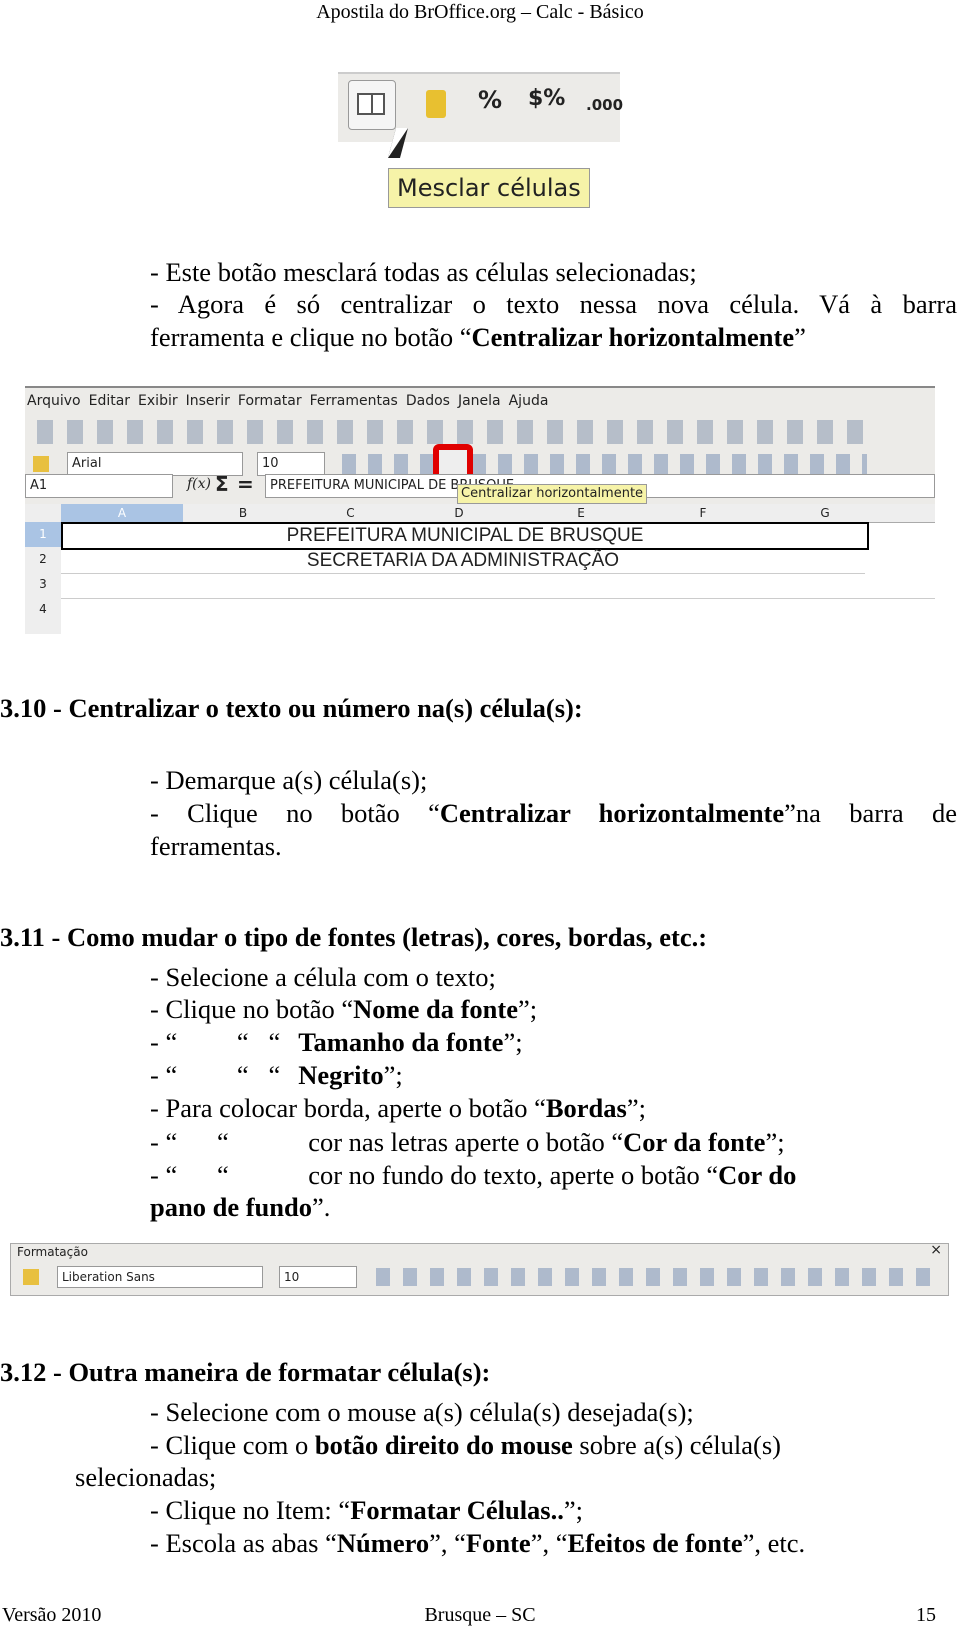 Image resolution: width=960 pixels, height=1631 pixels. What do you see at coordinates (490, 100) in the screenshot?
I see `percent-icon: %` at bounding box center [490, 100].